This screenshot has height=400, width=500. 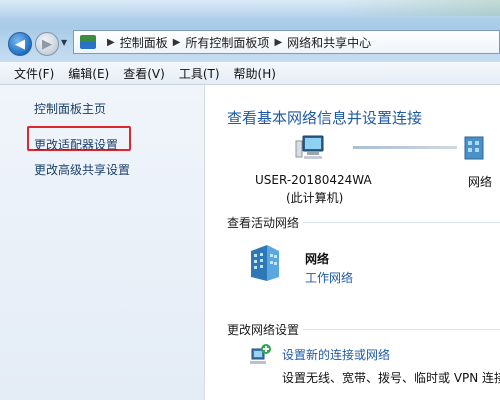 I want to click on network-setup-icon, so click(x=260, y=354).